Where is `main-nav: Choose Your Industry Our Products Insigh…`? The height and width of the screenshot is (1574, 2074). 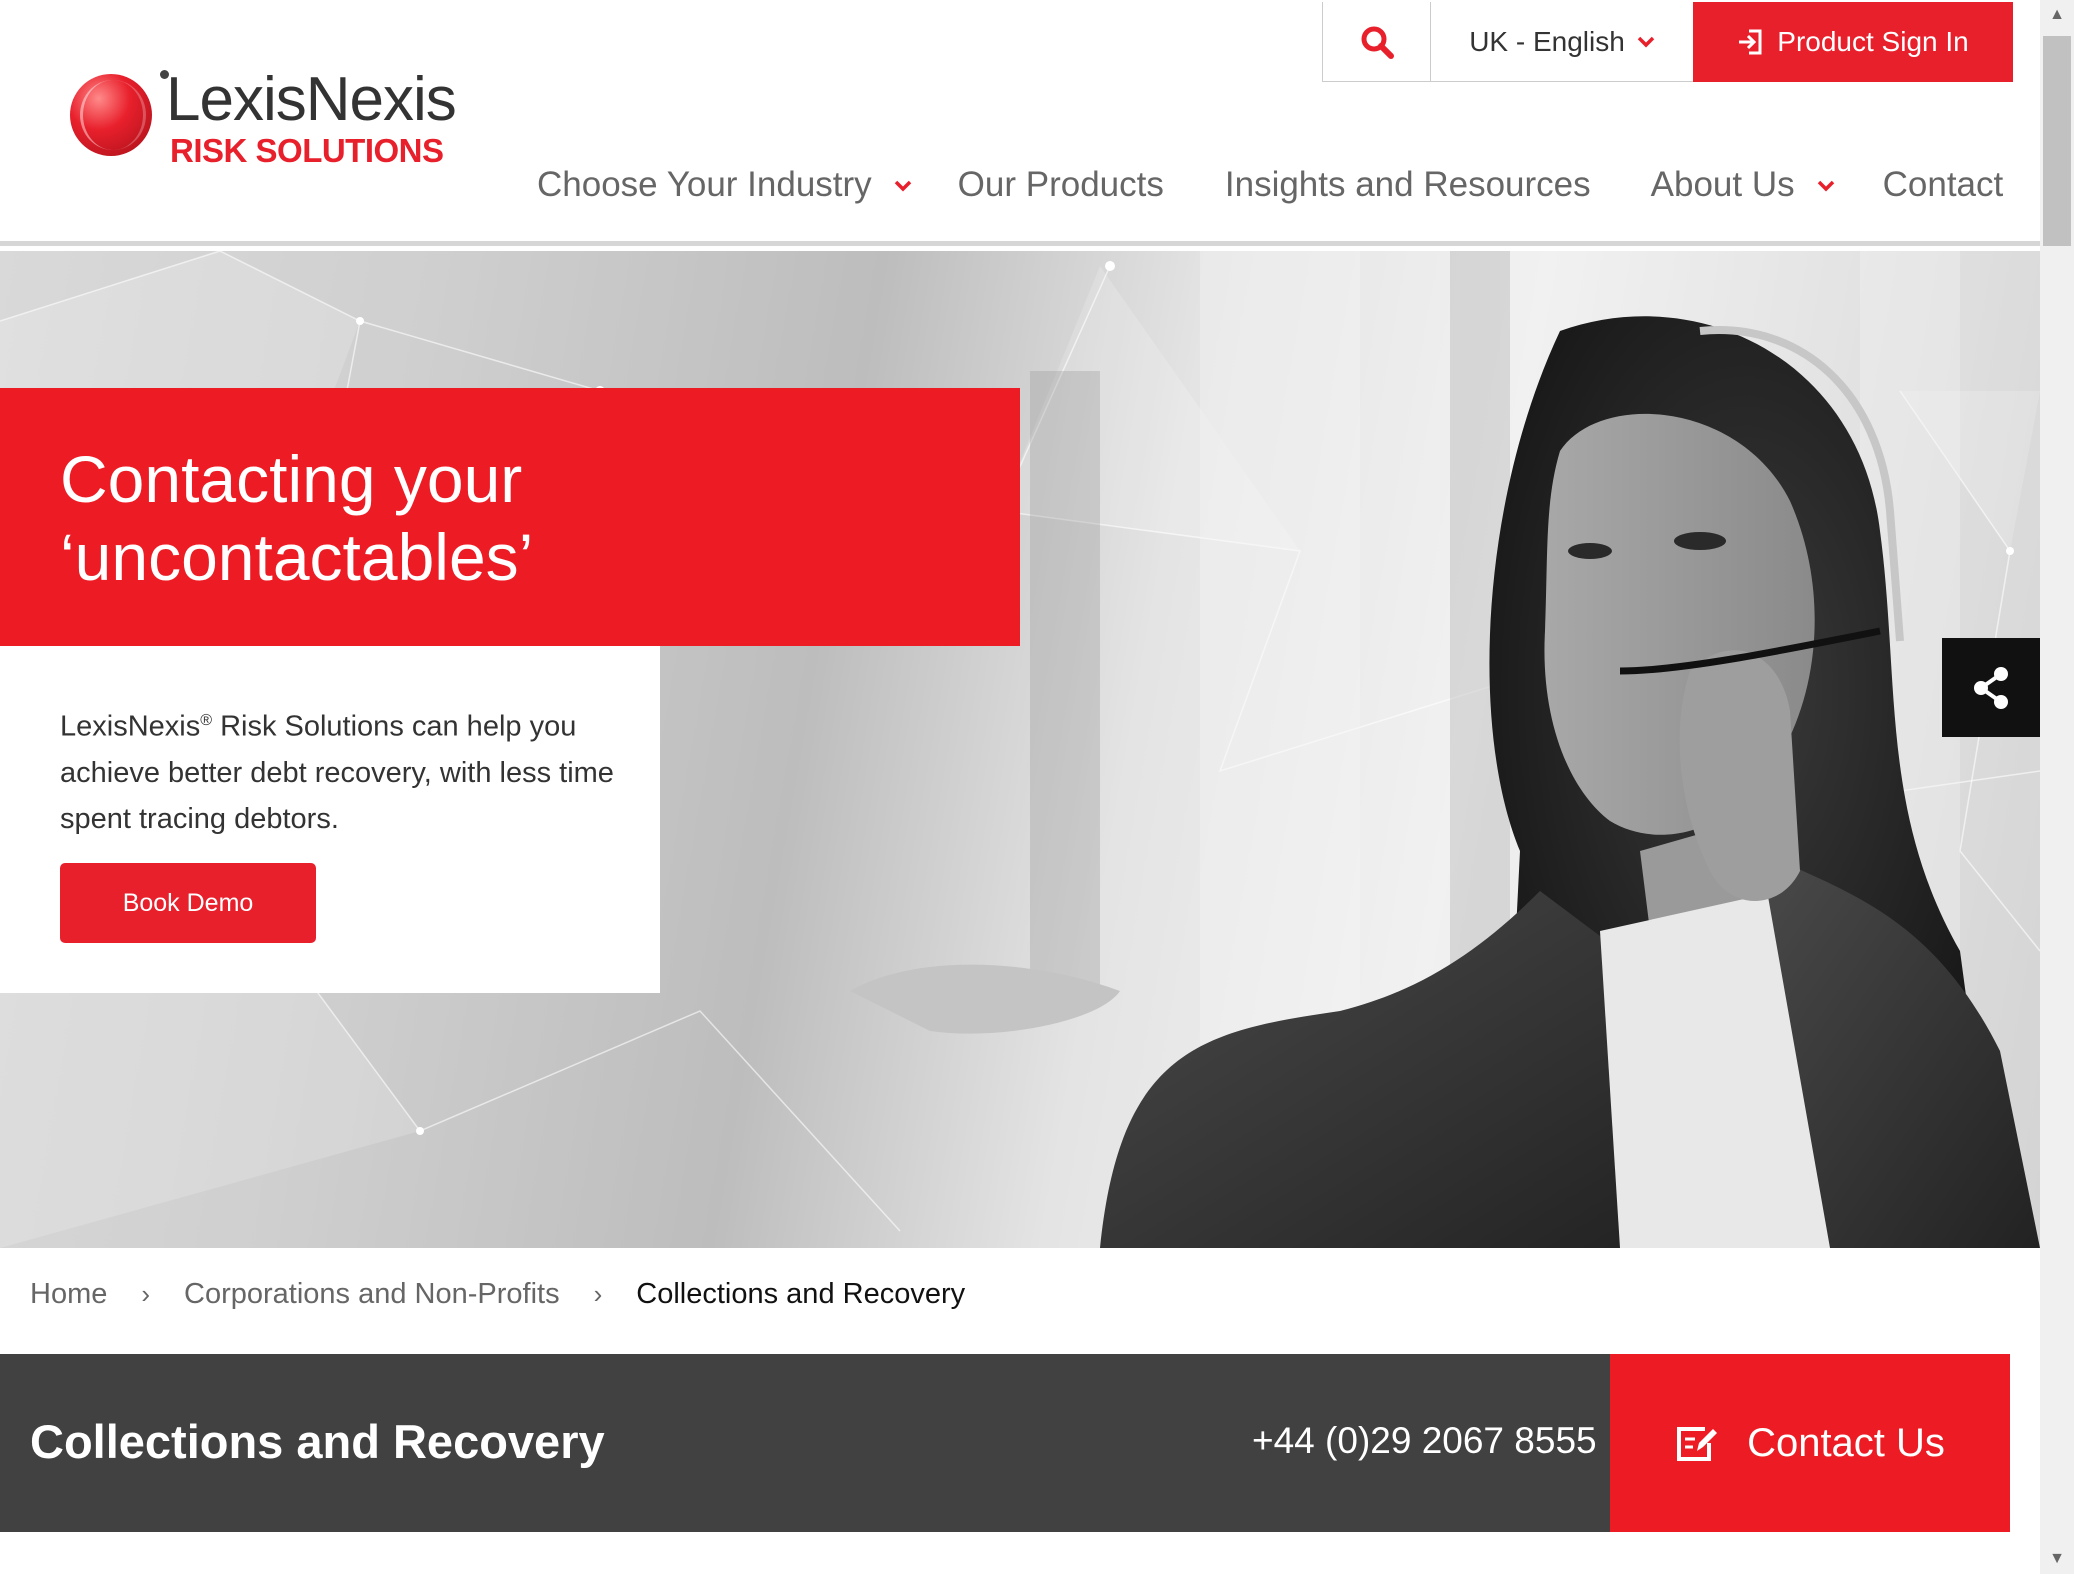
main-nav: Choose Your Industry Our Products Insigh… is located at coordinates (1270, 185).